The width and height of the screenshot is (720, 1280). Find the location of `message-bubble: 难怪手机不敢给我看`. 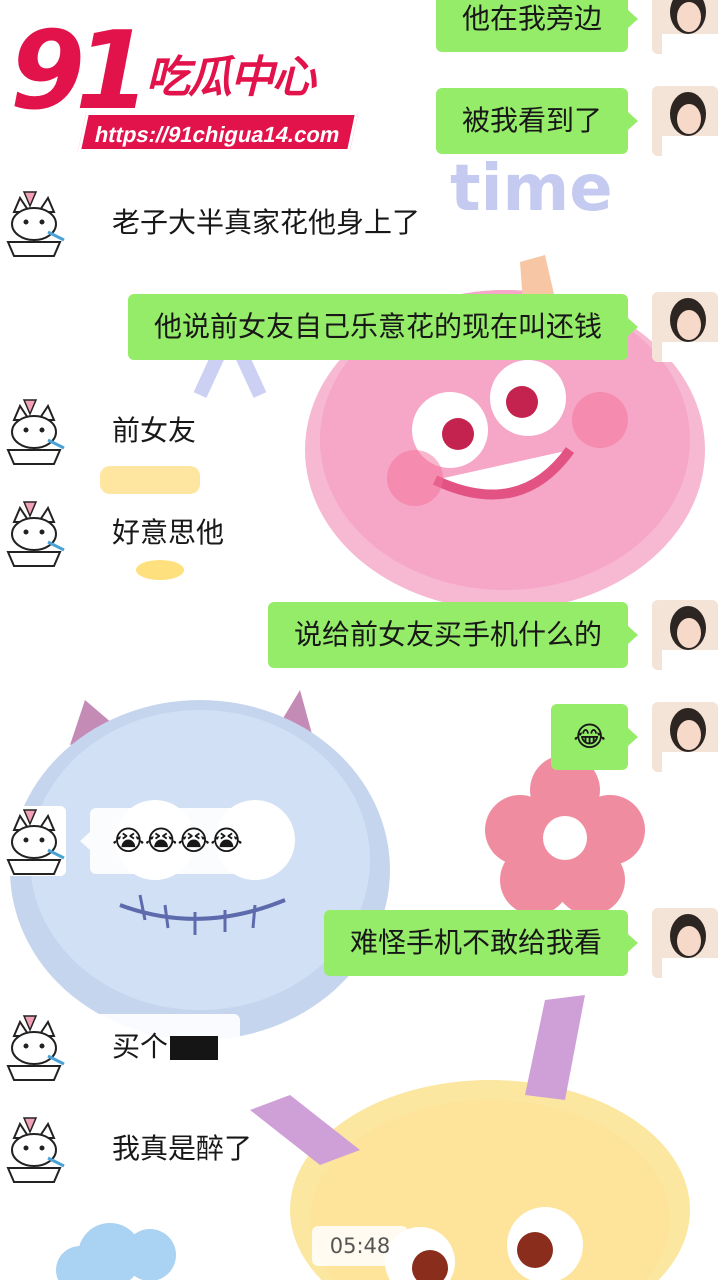

message-bubble: 难怪手机不敢给我看 is located at coordinates (481, 943).